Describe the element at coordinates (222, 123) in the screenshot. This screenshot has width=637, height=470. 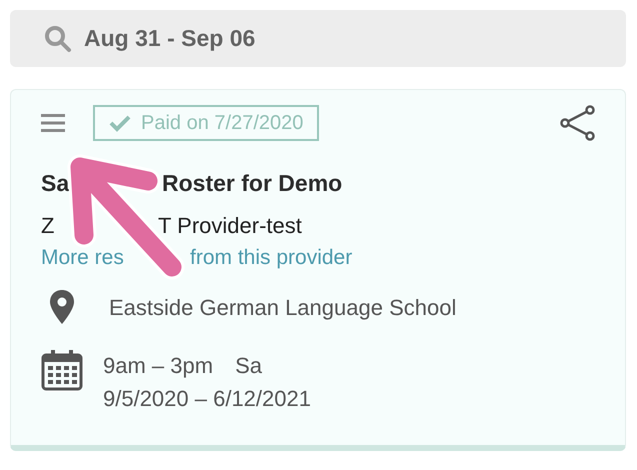
I see `status-text: Paid on 7/27/2020` at that location.